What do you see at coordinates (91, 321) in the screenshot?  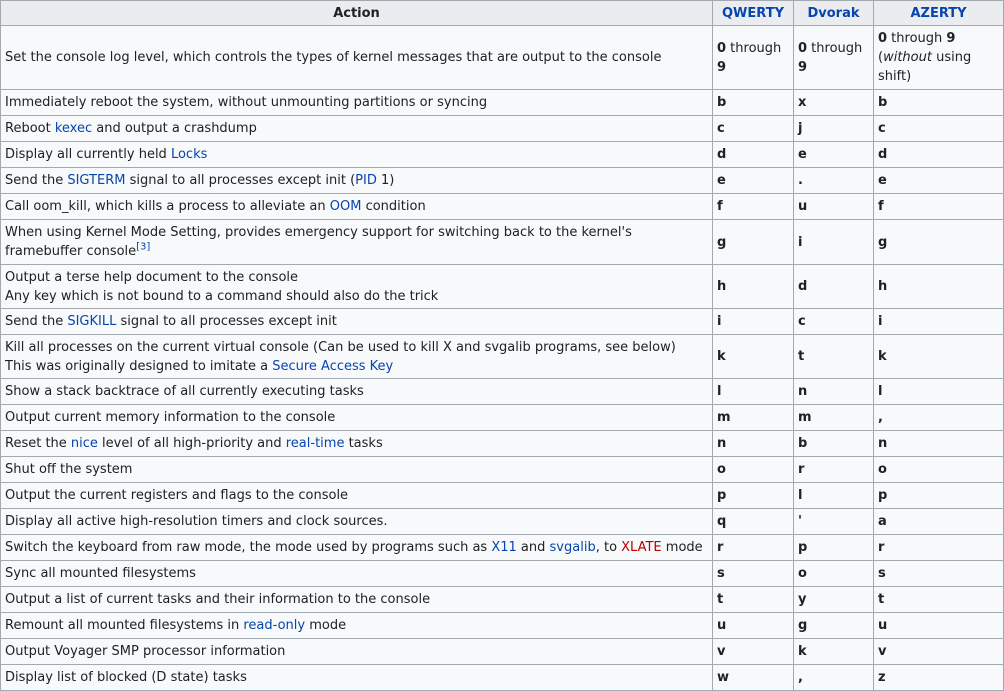 I see `sigkill-link: SIGKILL` at bounding box center [91, 321].